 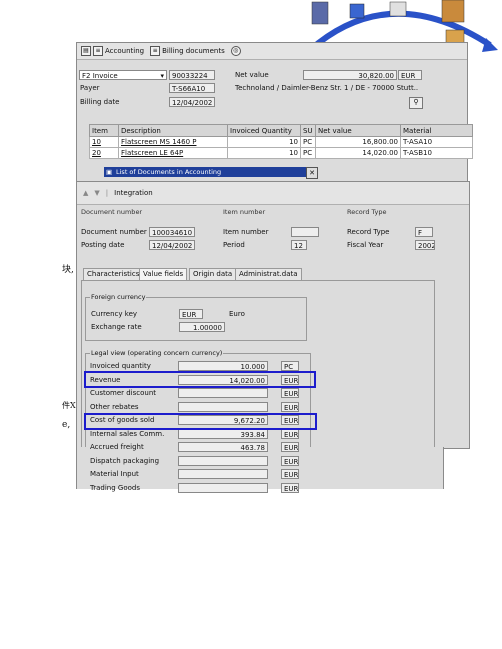 What do you see at coordinates (104, 153) in the screenshot?
I see `item-cell: 20` at bounding box center [104, 153].